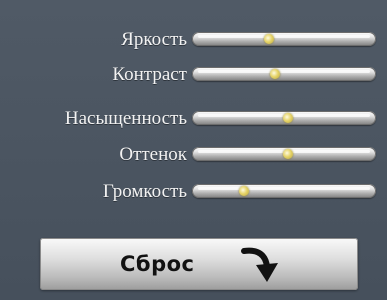  What do you see at coordinates (287, 118) in the screenshot?
I see `saturation-slider-thumb` at bounding box center [287, 118].